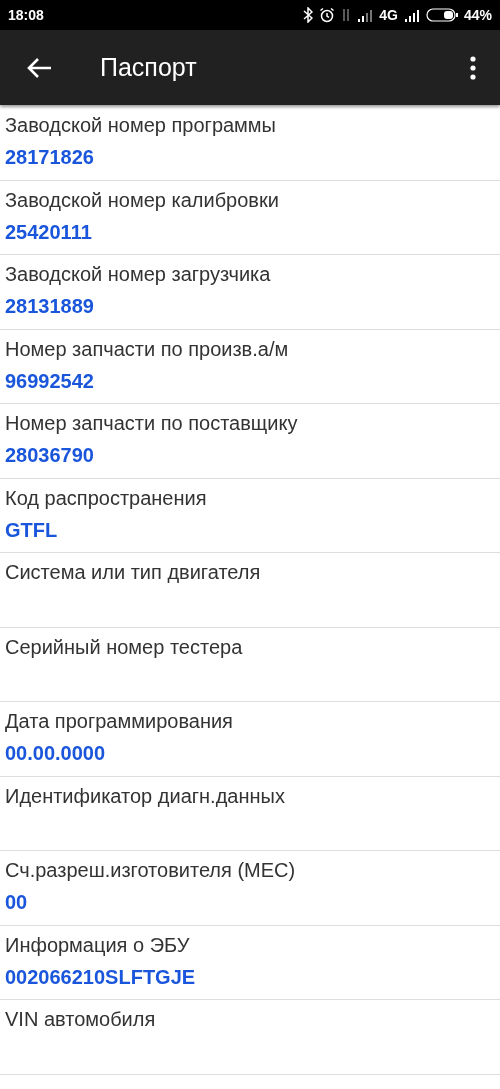 This screenshot has width=500, height=1089. What do you see at coordinates (50, 157) in the screenshot?
I see `field-value: 28171826` at bounding box center [50, 157].